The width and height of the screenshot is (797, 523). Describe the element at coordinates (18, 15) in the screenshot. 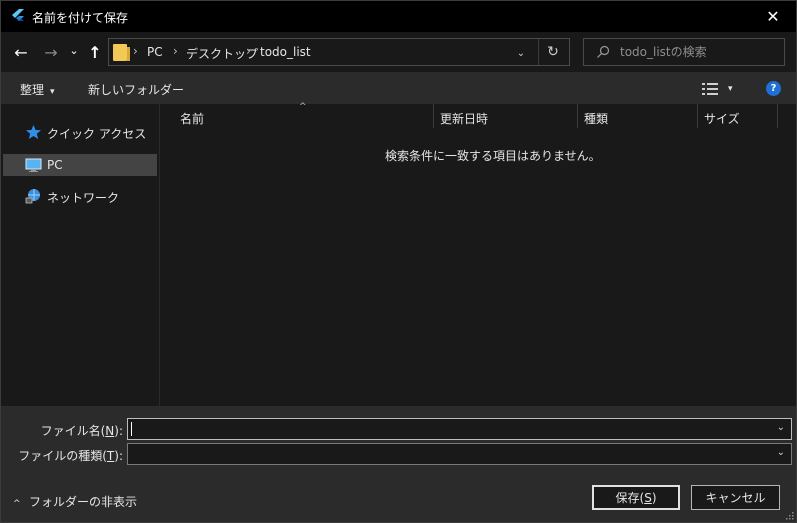

I see `app-logo-icon` at that location.